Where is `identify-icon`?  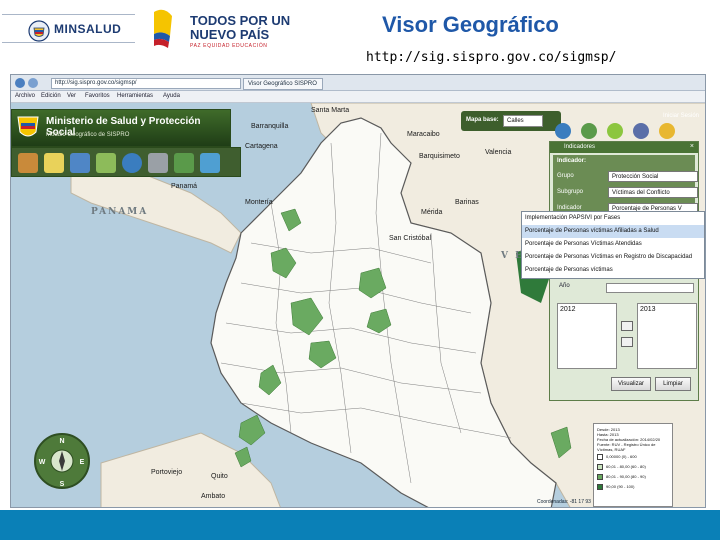
identify-icon is located at coordinates (54, 163).